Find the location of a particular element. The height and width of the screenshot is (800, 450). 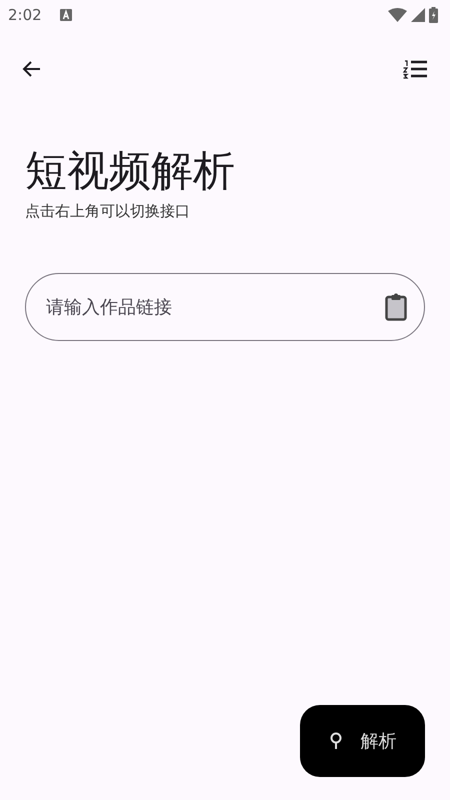

parse-button: 解析 is located at coordinates (362, 741).